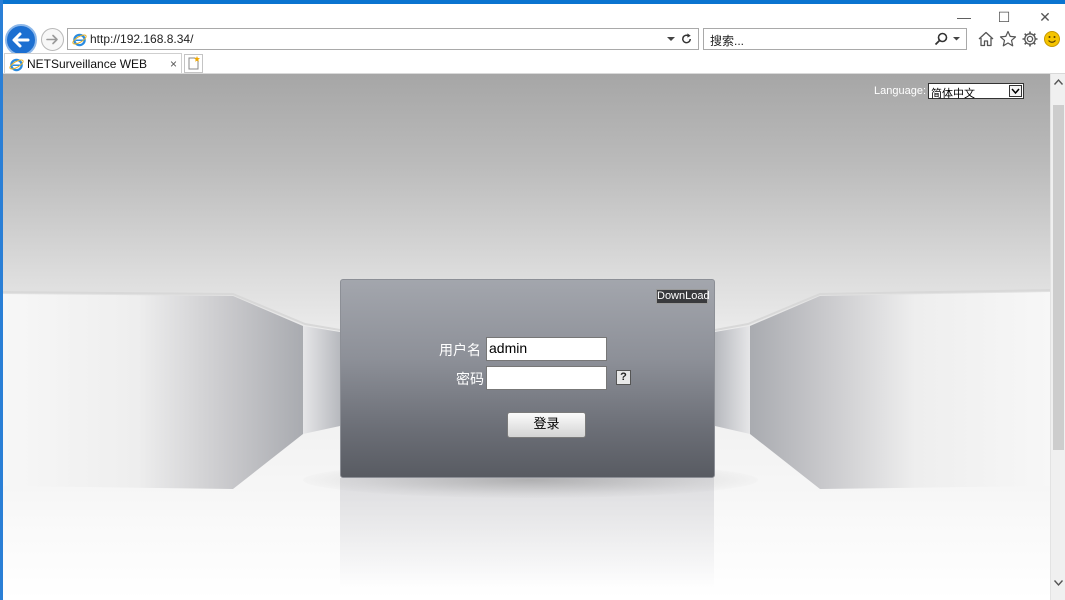  Describe the element at coordinates (683, 296) in the screenshot. I see `download-button: DownLoad` at that location.